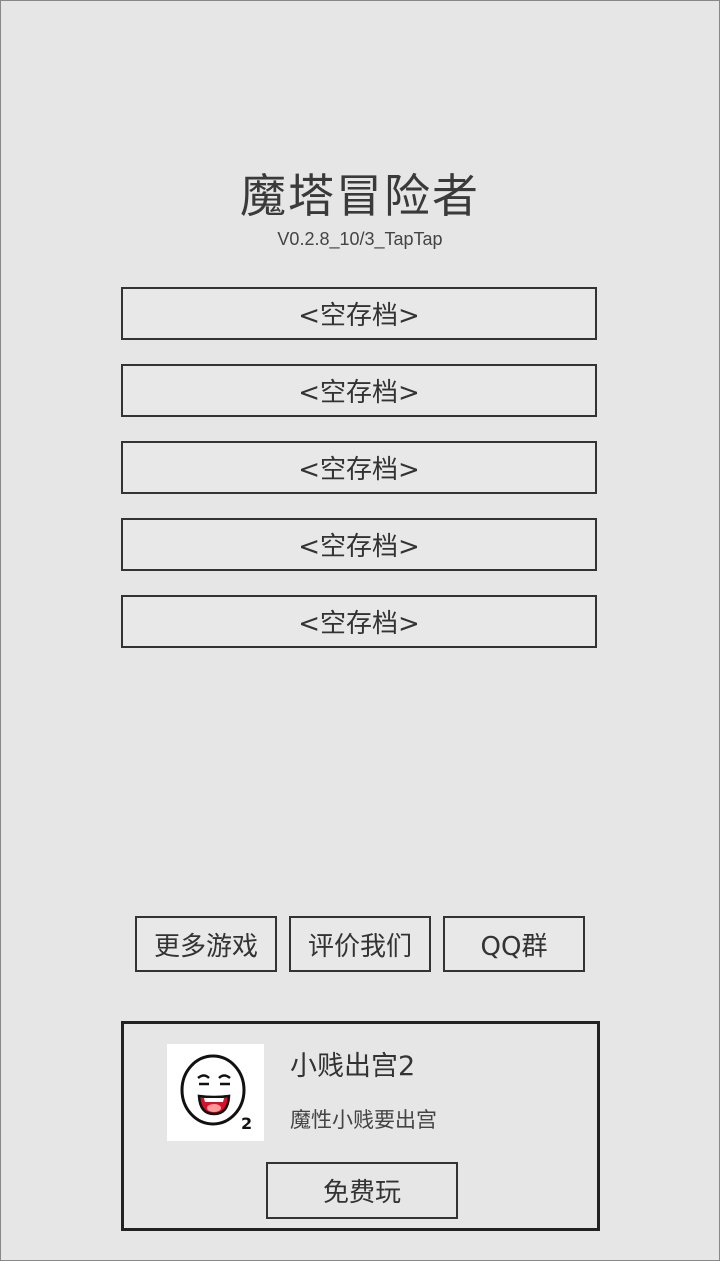 This screenshot has height=1261, width=720. Describe the element at coordinates (359, 467) in the screenshot. I see `save-slot-3: <空存档>` at that location.